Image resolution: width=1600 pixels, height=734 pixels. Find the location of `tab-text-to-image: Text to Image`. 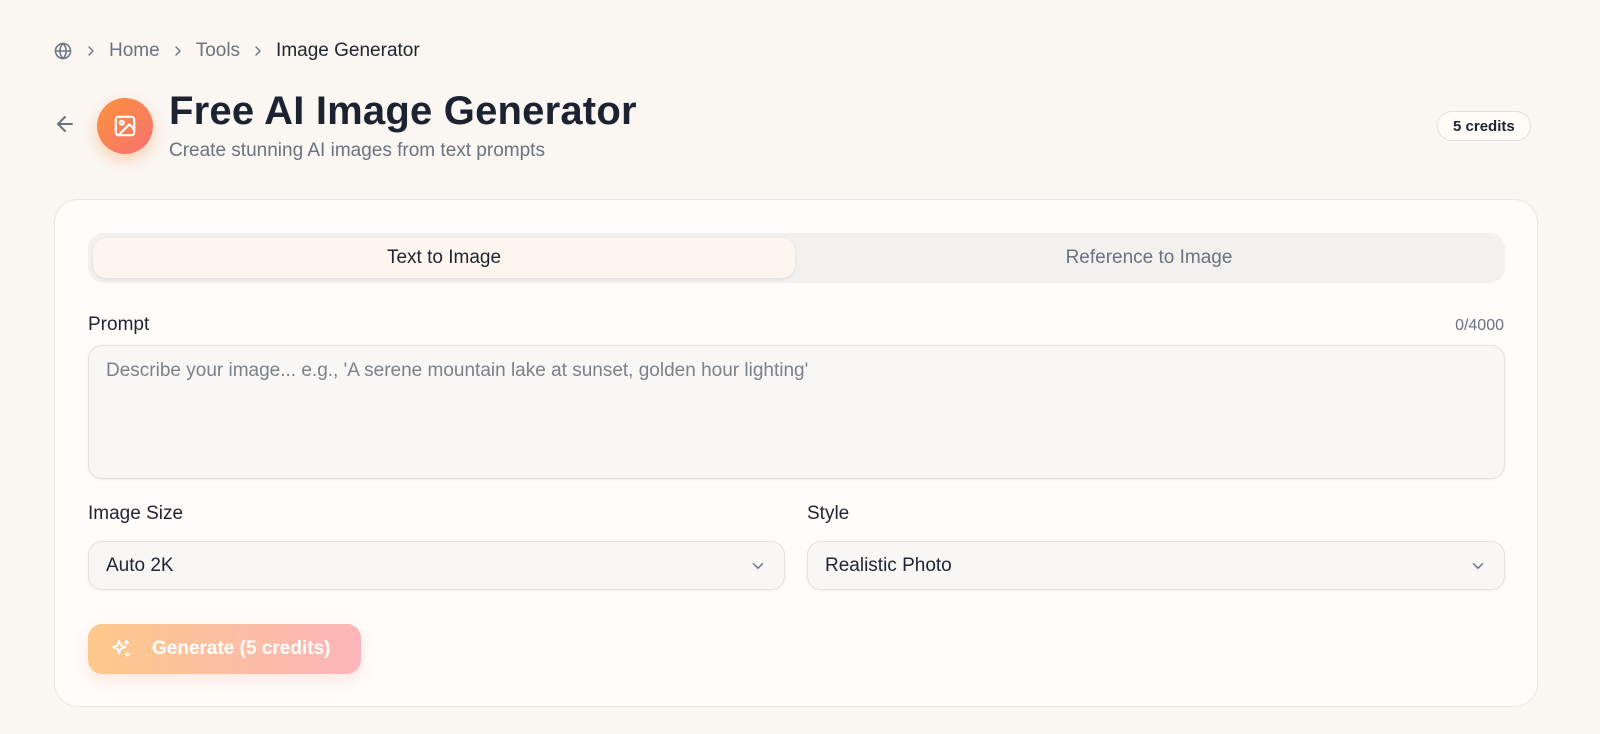

tab-text-to-image: Text to Image is located at coordinates (444, 258).